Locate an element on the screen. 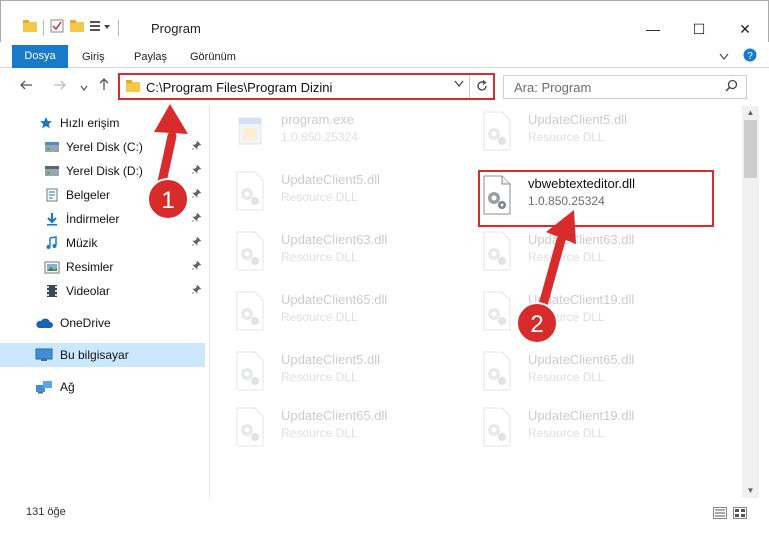 The width and height of the screenshot is (769, 535). sidebar-item-label: Yerel Disk (C:) is located at coordinates (104, 147).